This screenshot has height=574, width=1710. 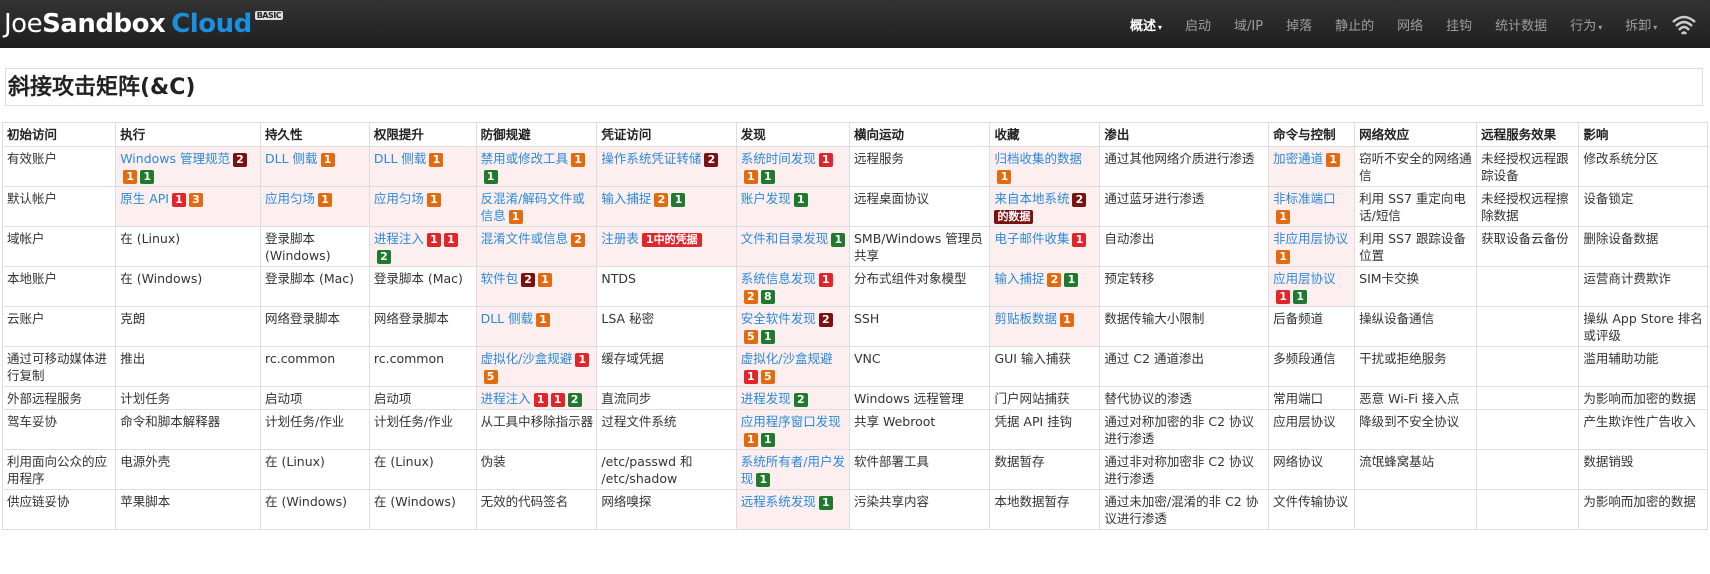 I want to click on technique-link: 归档收集的数据, so click(x=1038, y=158).